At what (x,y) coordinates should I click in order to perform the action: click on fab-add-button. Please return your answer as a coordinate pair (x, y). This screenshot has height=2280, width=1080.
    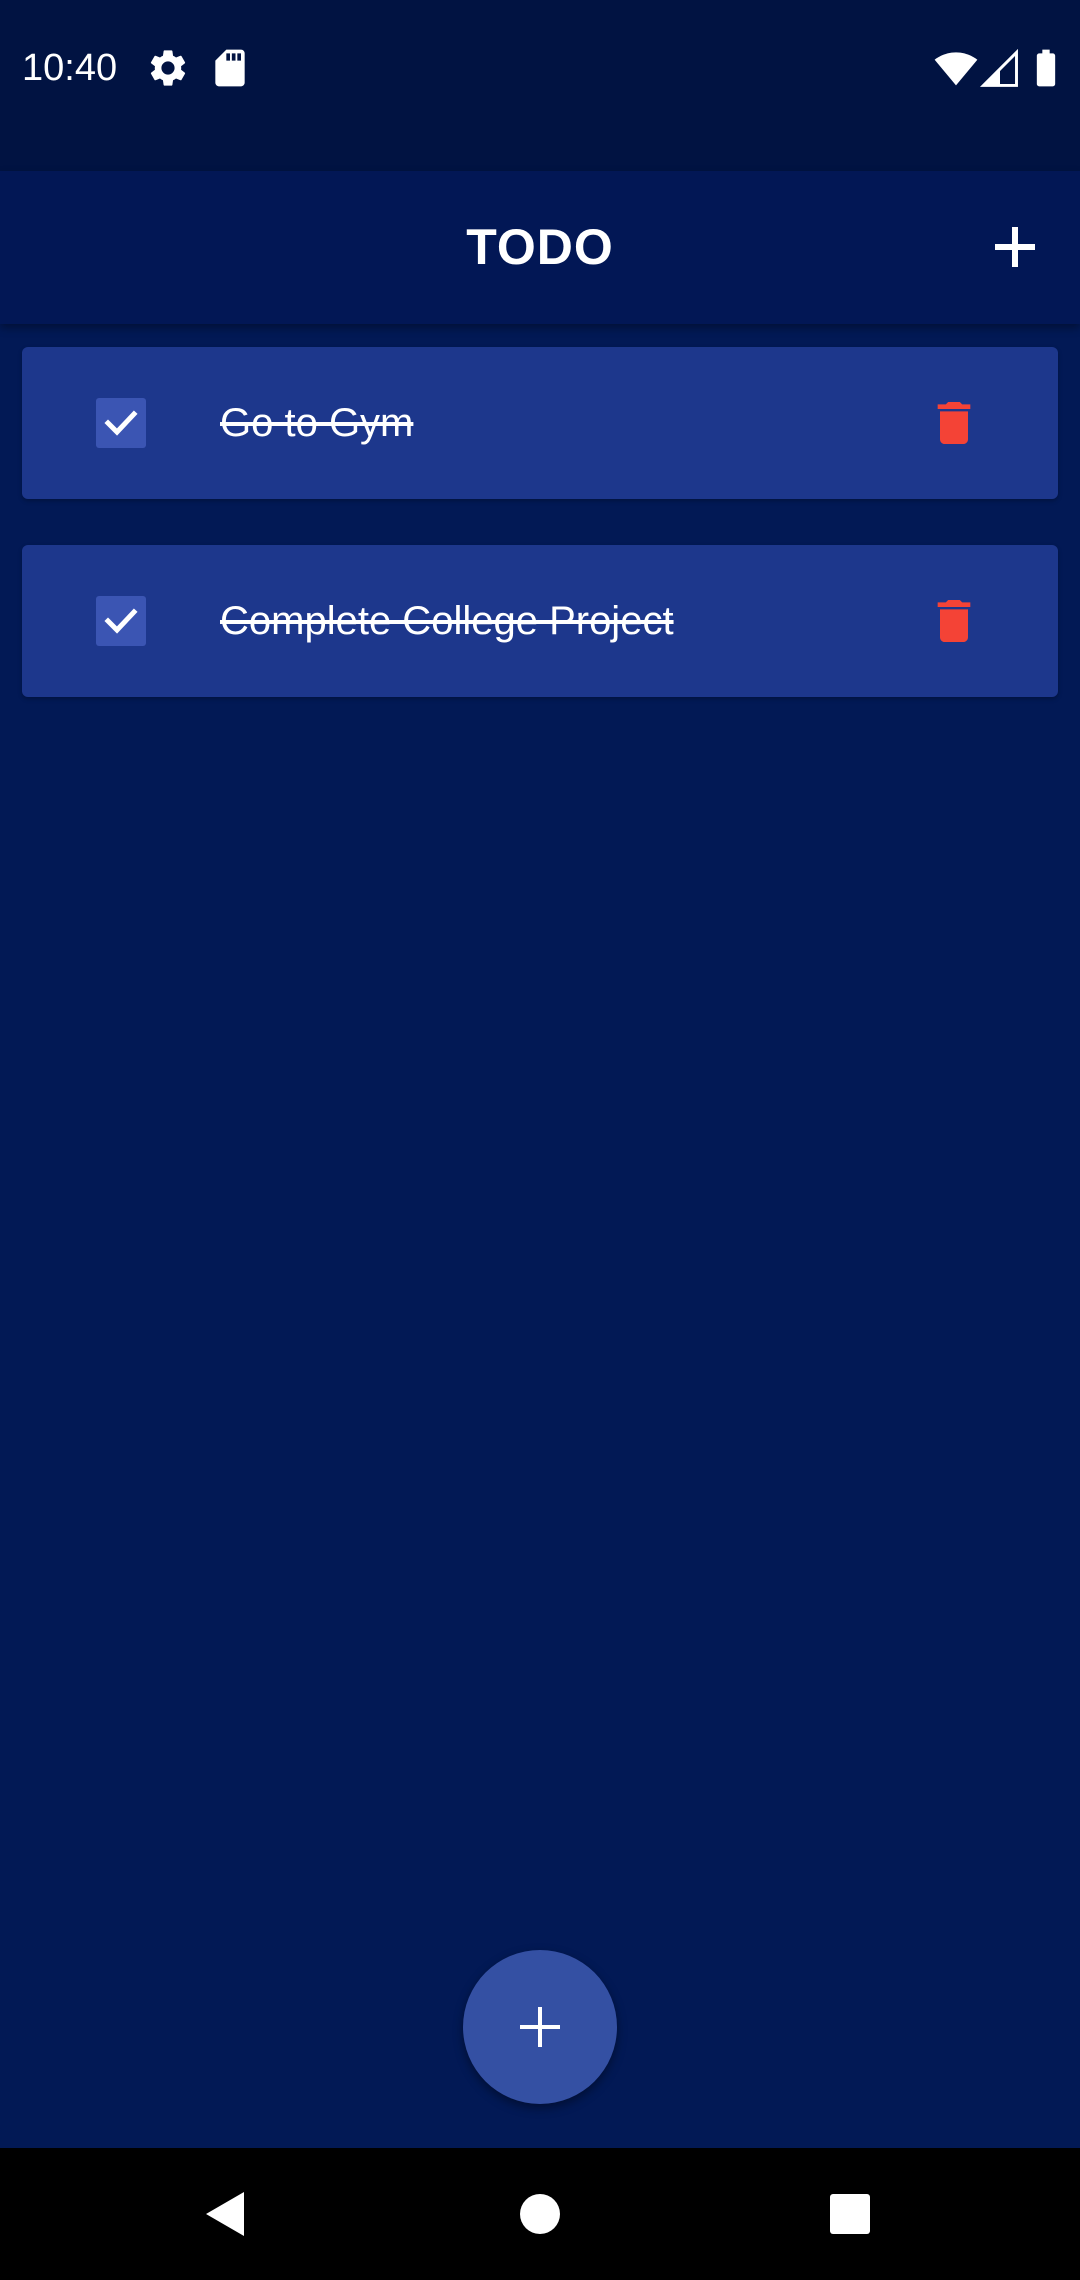
    Looking at the image, I should click on (540, 2027).